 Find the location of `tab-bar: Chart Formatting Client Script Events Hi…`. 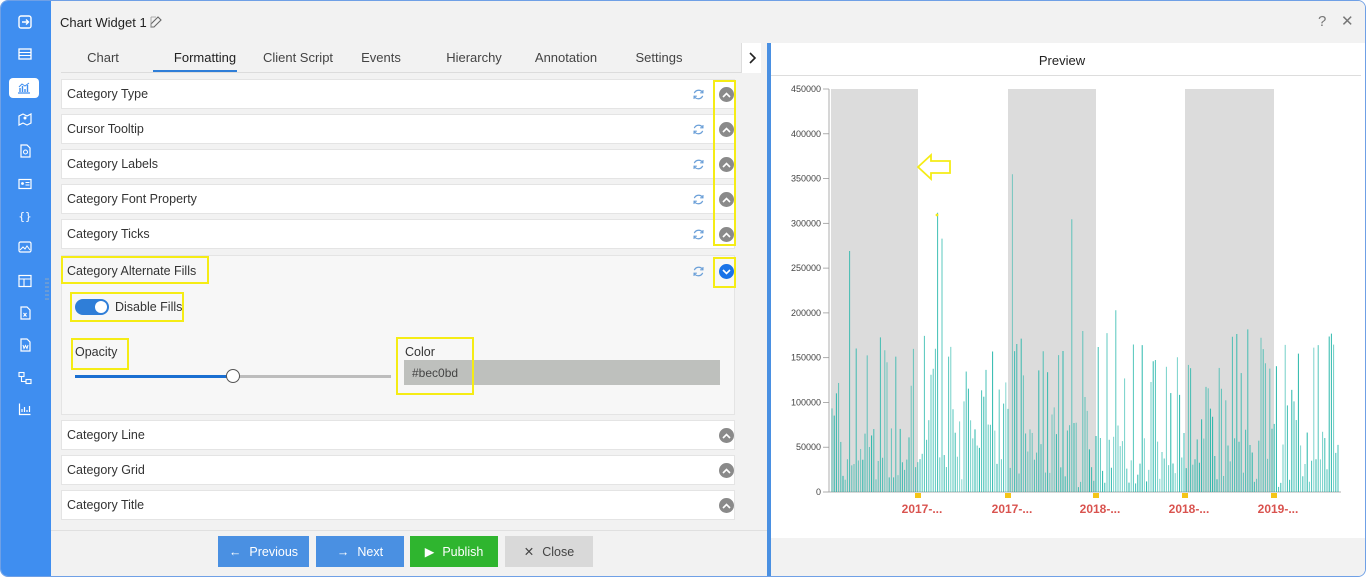

tab-bar: Chart Formatting Client Script Events Hi… is located at coordinates (401, 58).